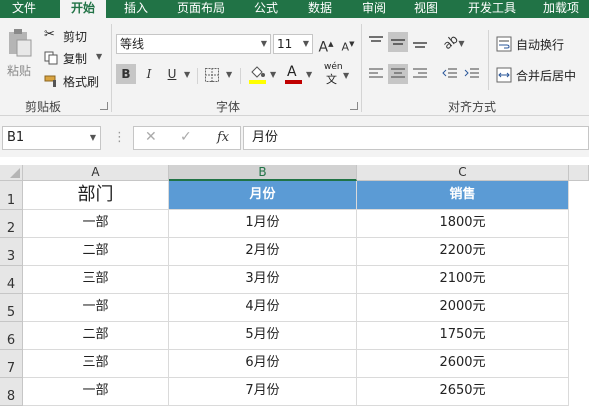  Describe the element at coordinates (24, 9) in the screenshot. I see `tab-file: 文件` at that location.